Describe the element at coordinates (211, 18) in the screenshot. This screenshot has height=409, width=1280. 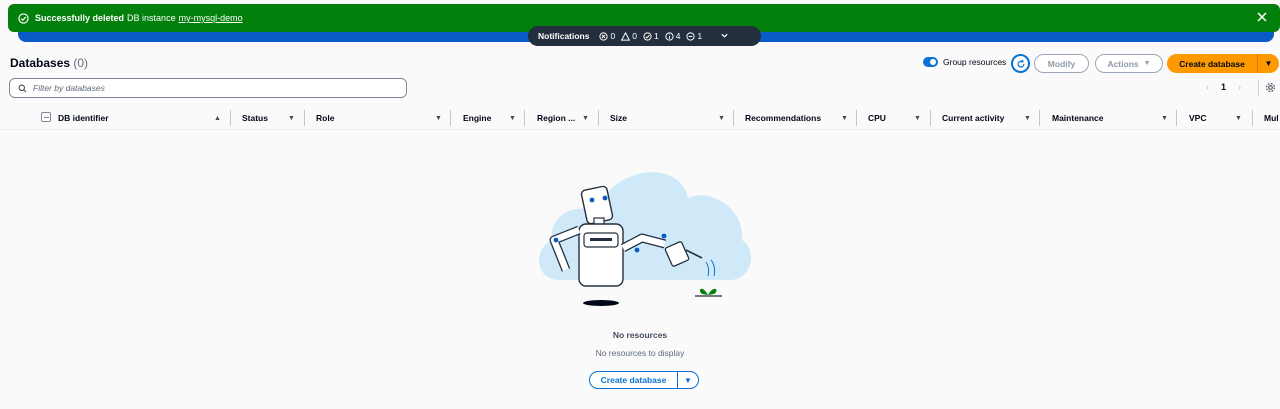
I see `flash-instance-link: my-mysql-demo` at that location.